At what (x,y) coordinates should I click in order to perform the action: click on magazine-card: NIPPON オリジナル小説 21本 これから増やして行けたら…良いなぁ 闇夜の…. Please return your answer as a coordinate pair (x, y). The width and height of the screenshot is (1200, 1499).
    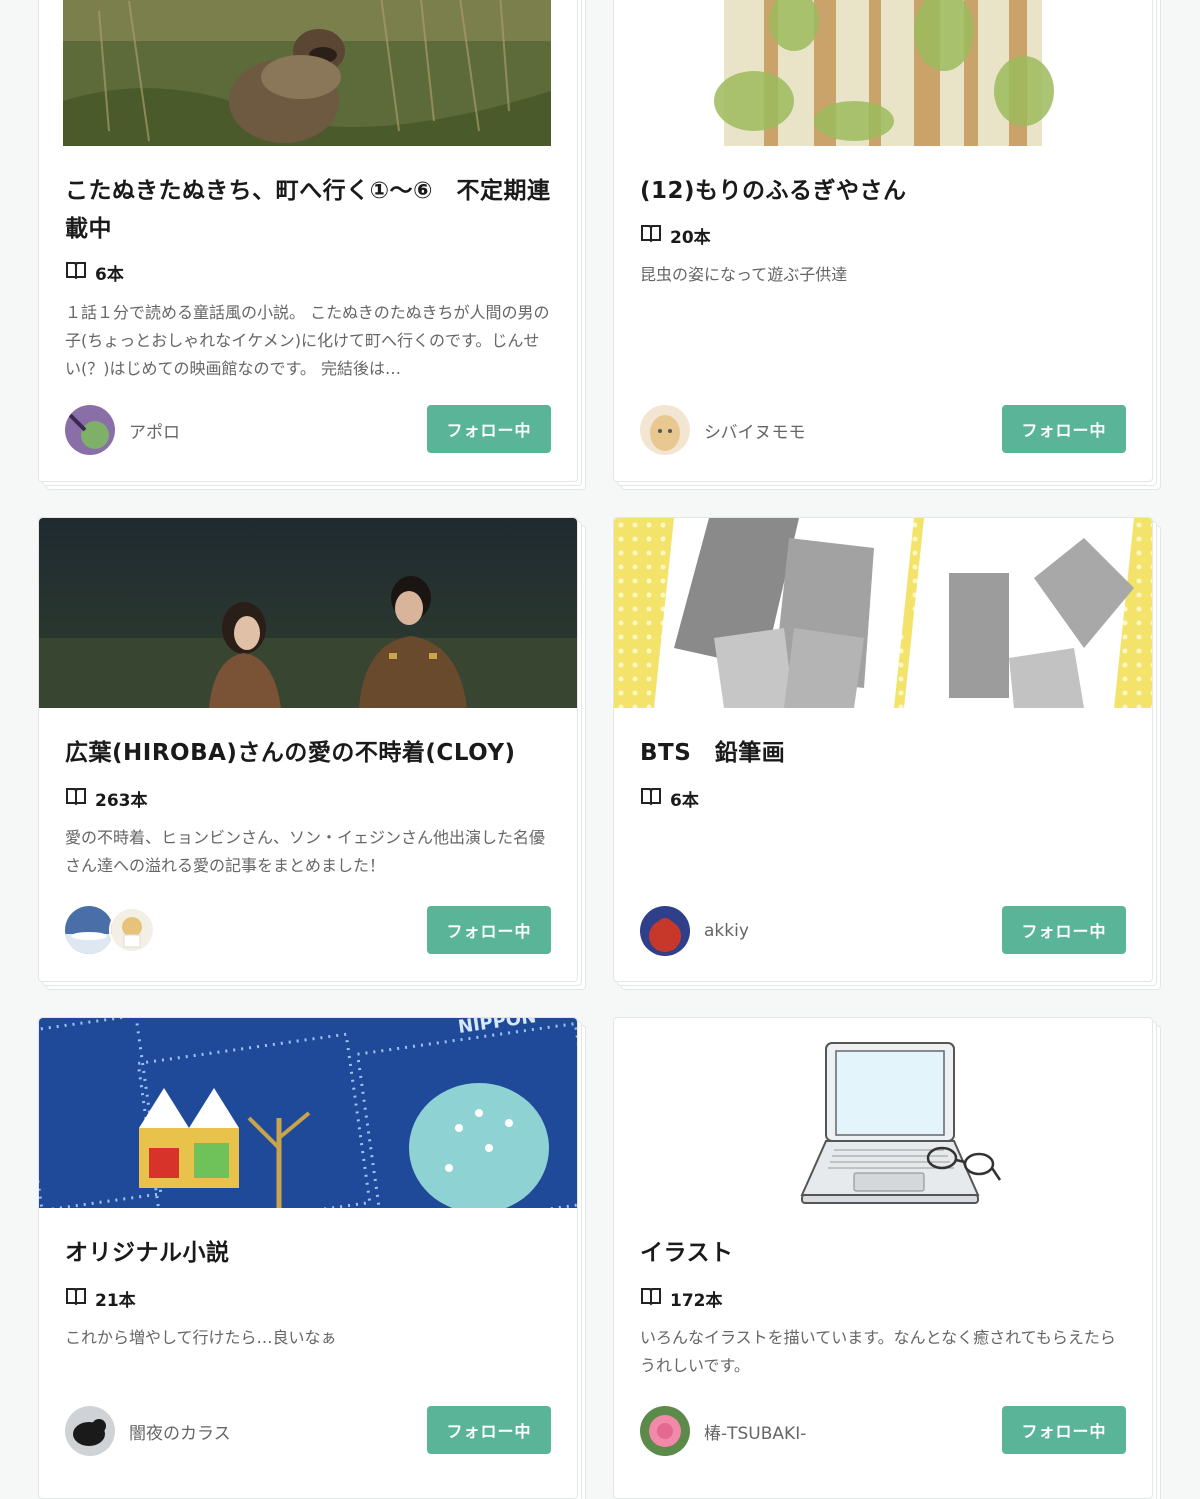
    Looking at the image, I should click on (308, 1258).